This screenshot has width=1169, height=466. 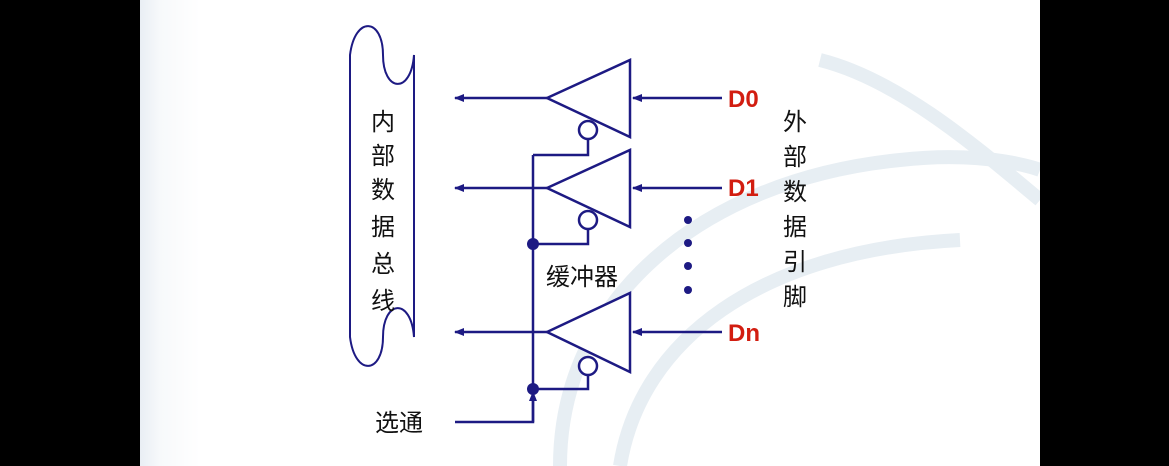 I want to click on pin-label-d0: D0, so click(x=743, y=99).